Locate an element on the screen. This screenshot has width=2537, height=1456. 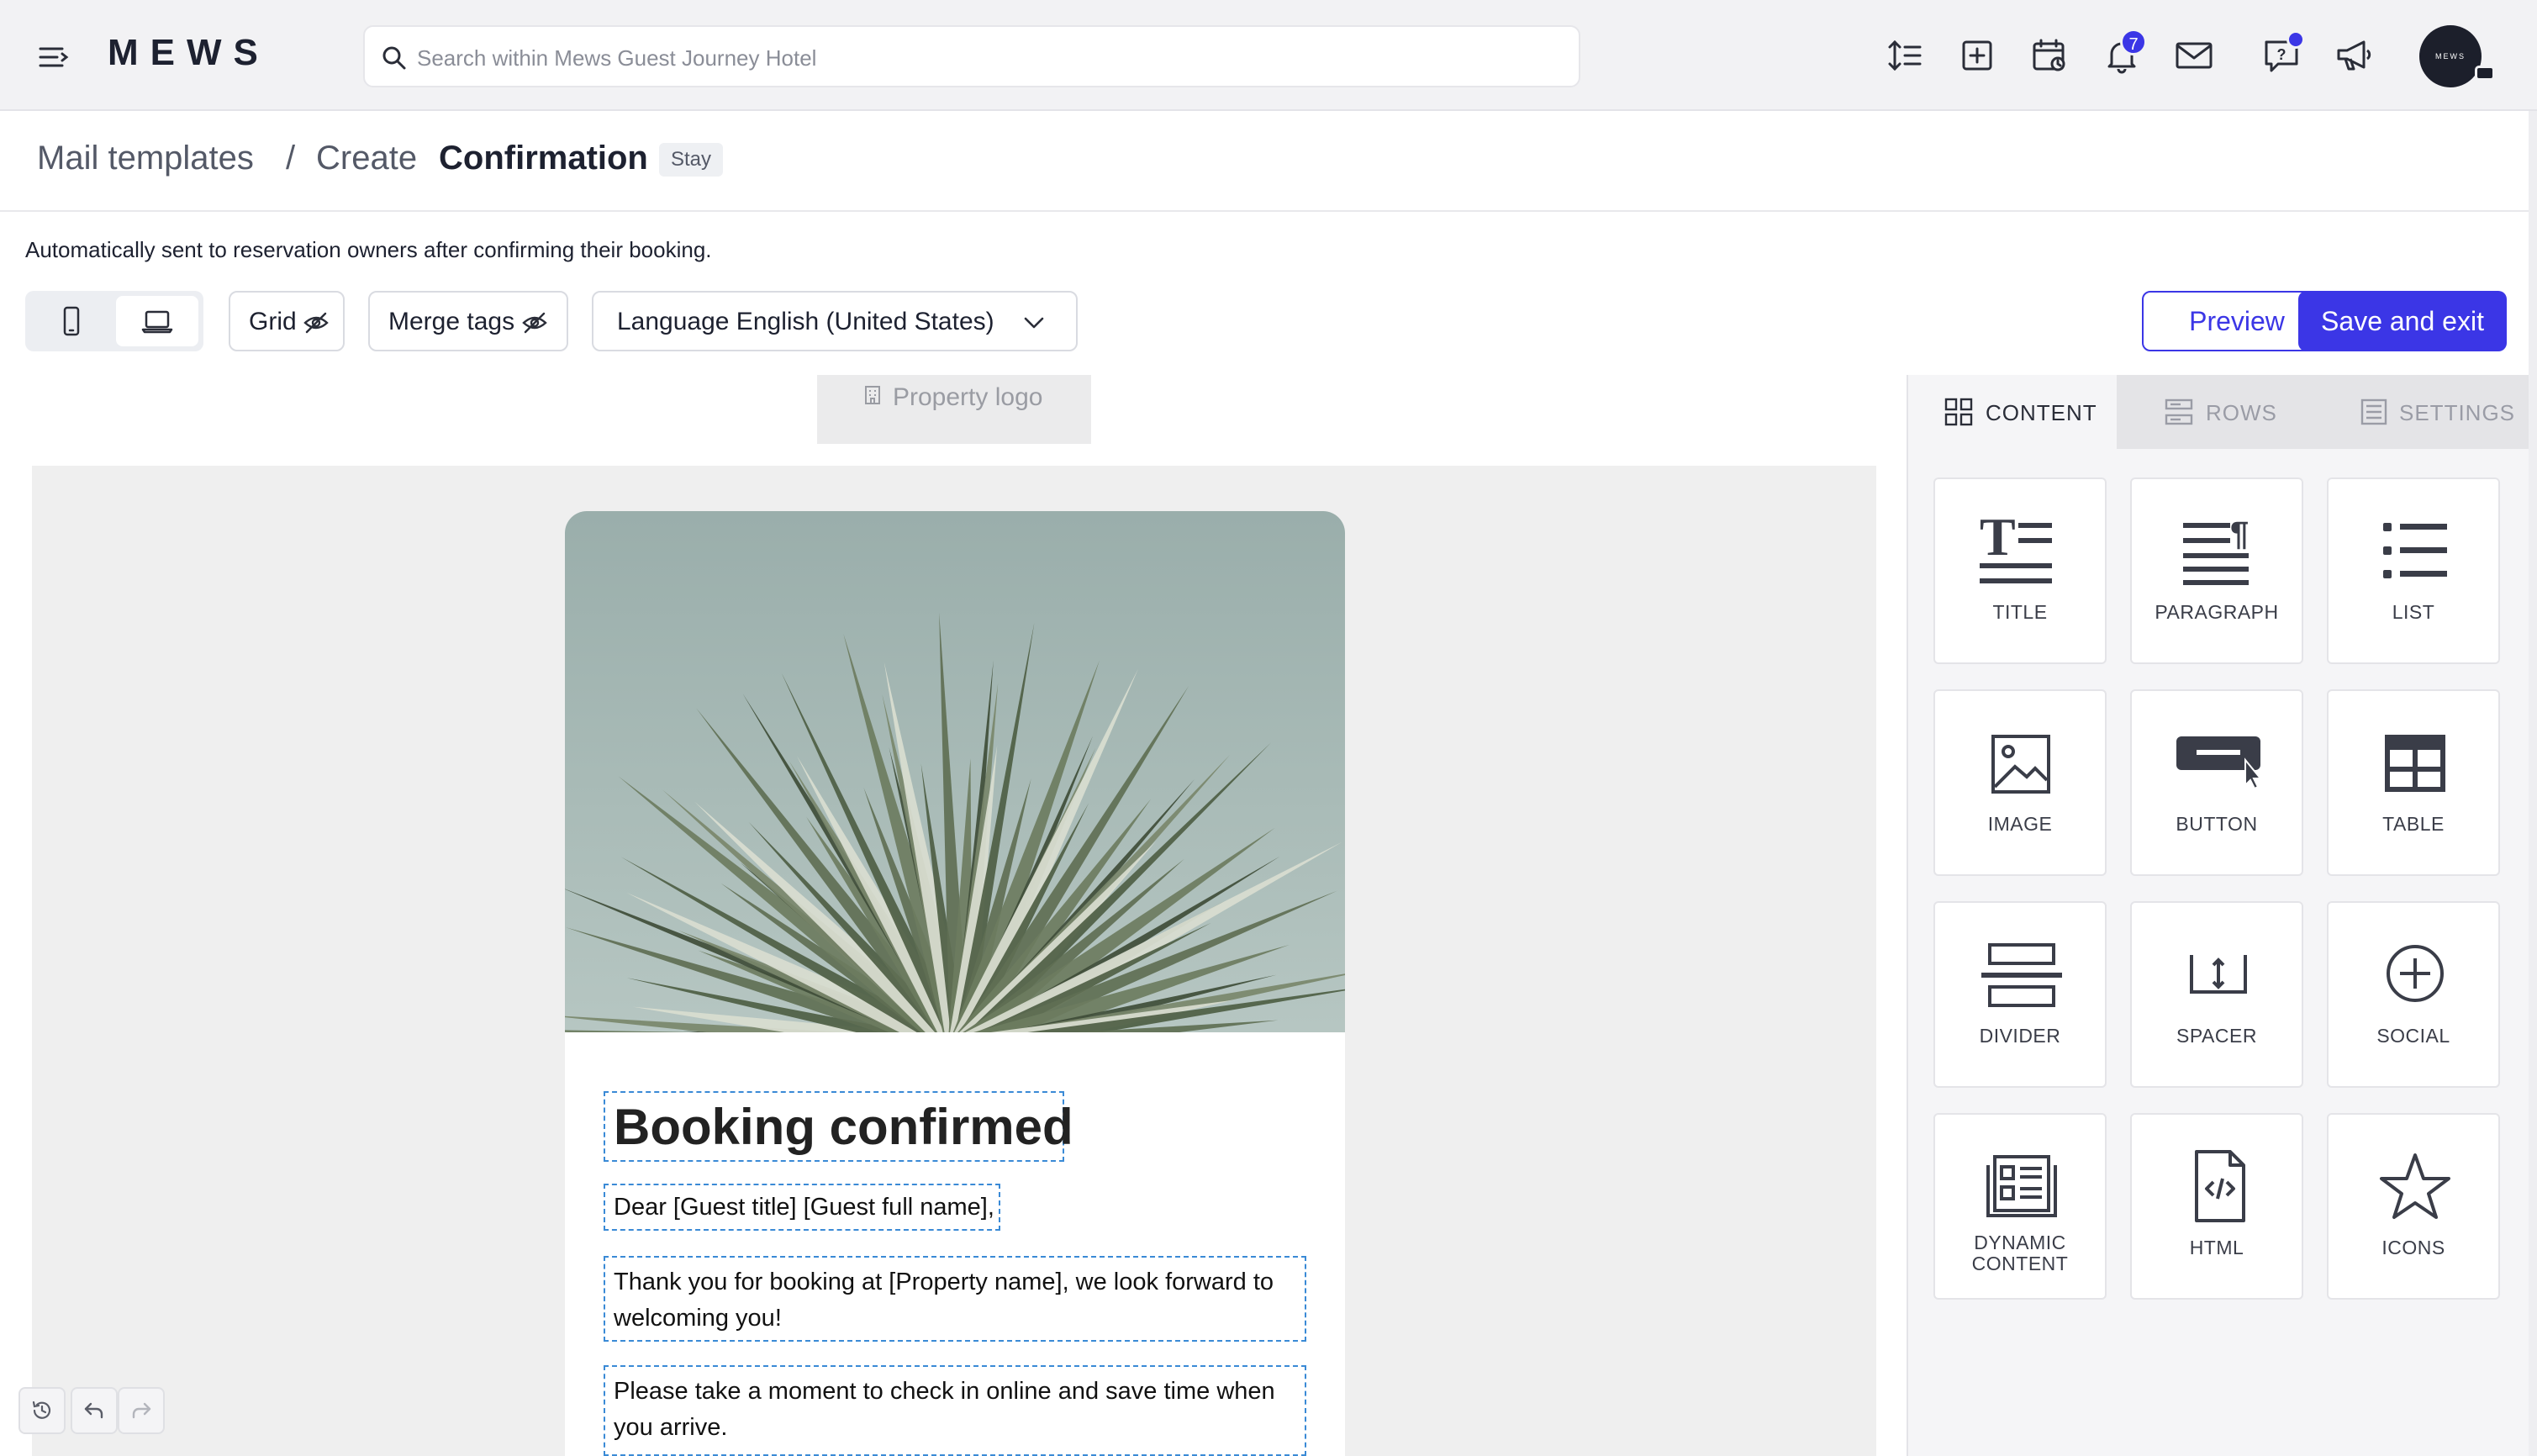
table-icon is located at coordinates (2415, 763).